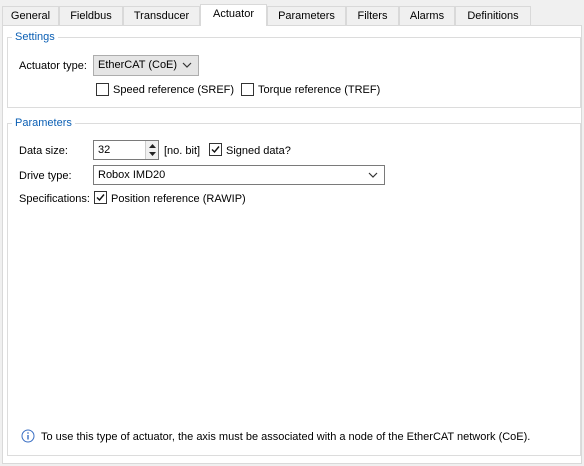  I want to click on tab-label: Alarms, so click(427, 16).